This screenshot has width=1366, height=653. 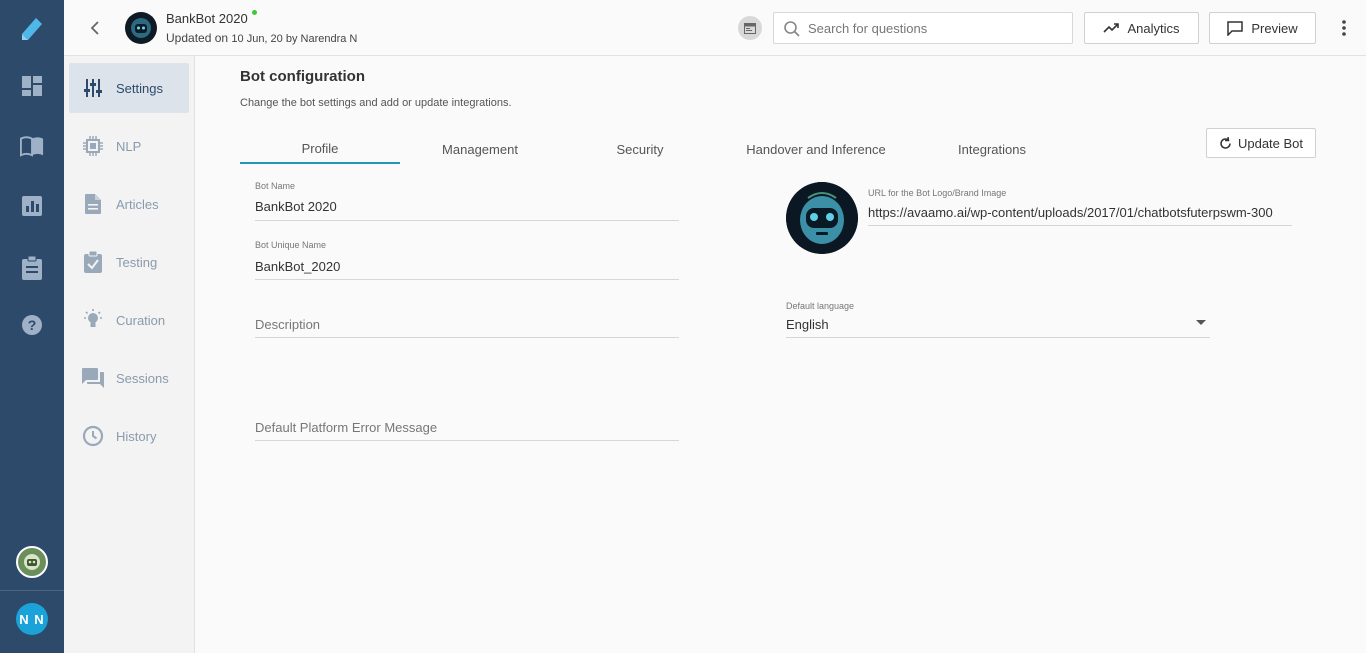 I want to click on more-vertical-icon, so click(x=1344, y=28).